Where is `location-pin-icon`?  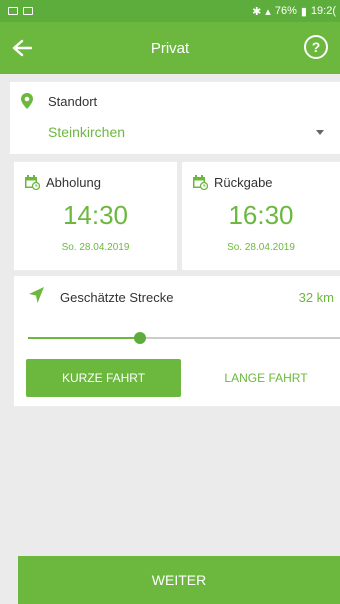
location-pin-icon is located at coordinates (27, 101).